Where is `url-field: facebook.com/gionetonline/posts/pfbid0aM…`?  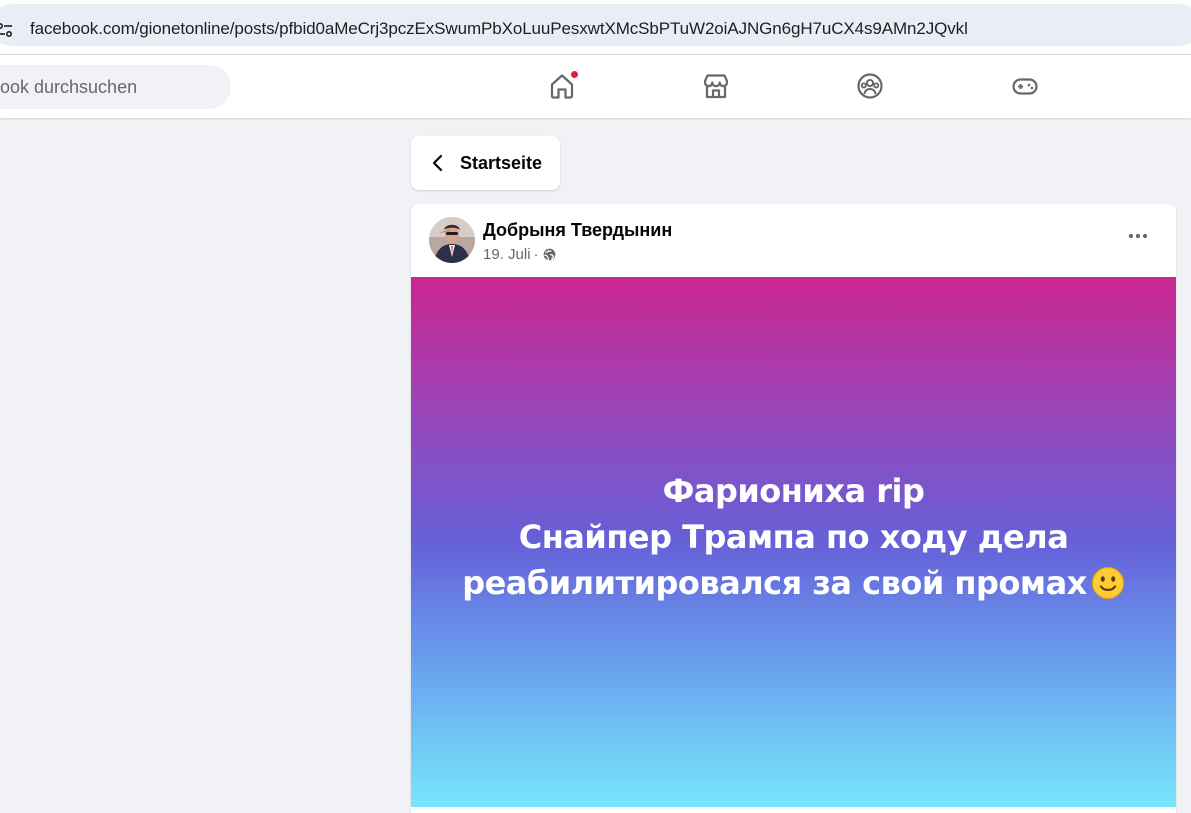 url-field: facebook.com/gionetonline/posts/pfbid0aM… is located at coordinates (595, 25).